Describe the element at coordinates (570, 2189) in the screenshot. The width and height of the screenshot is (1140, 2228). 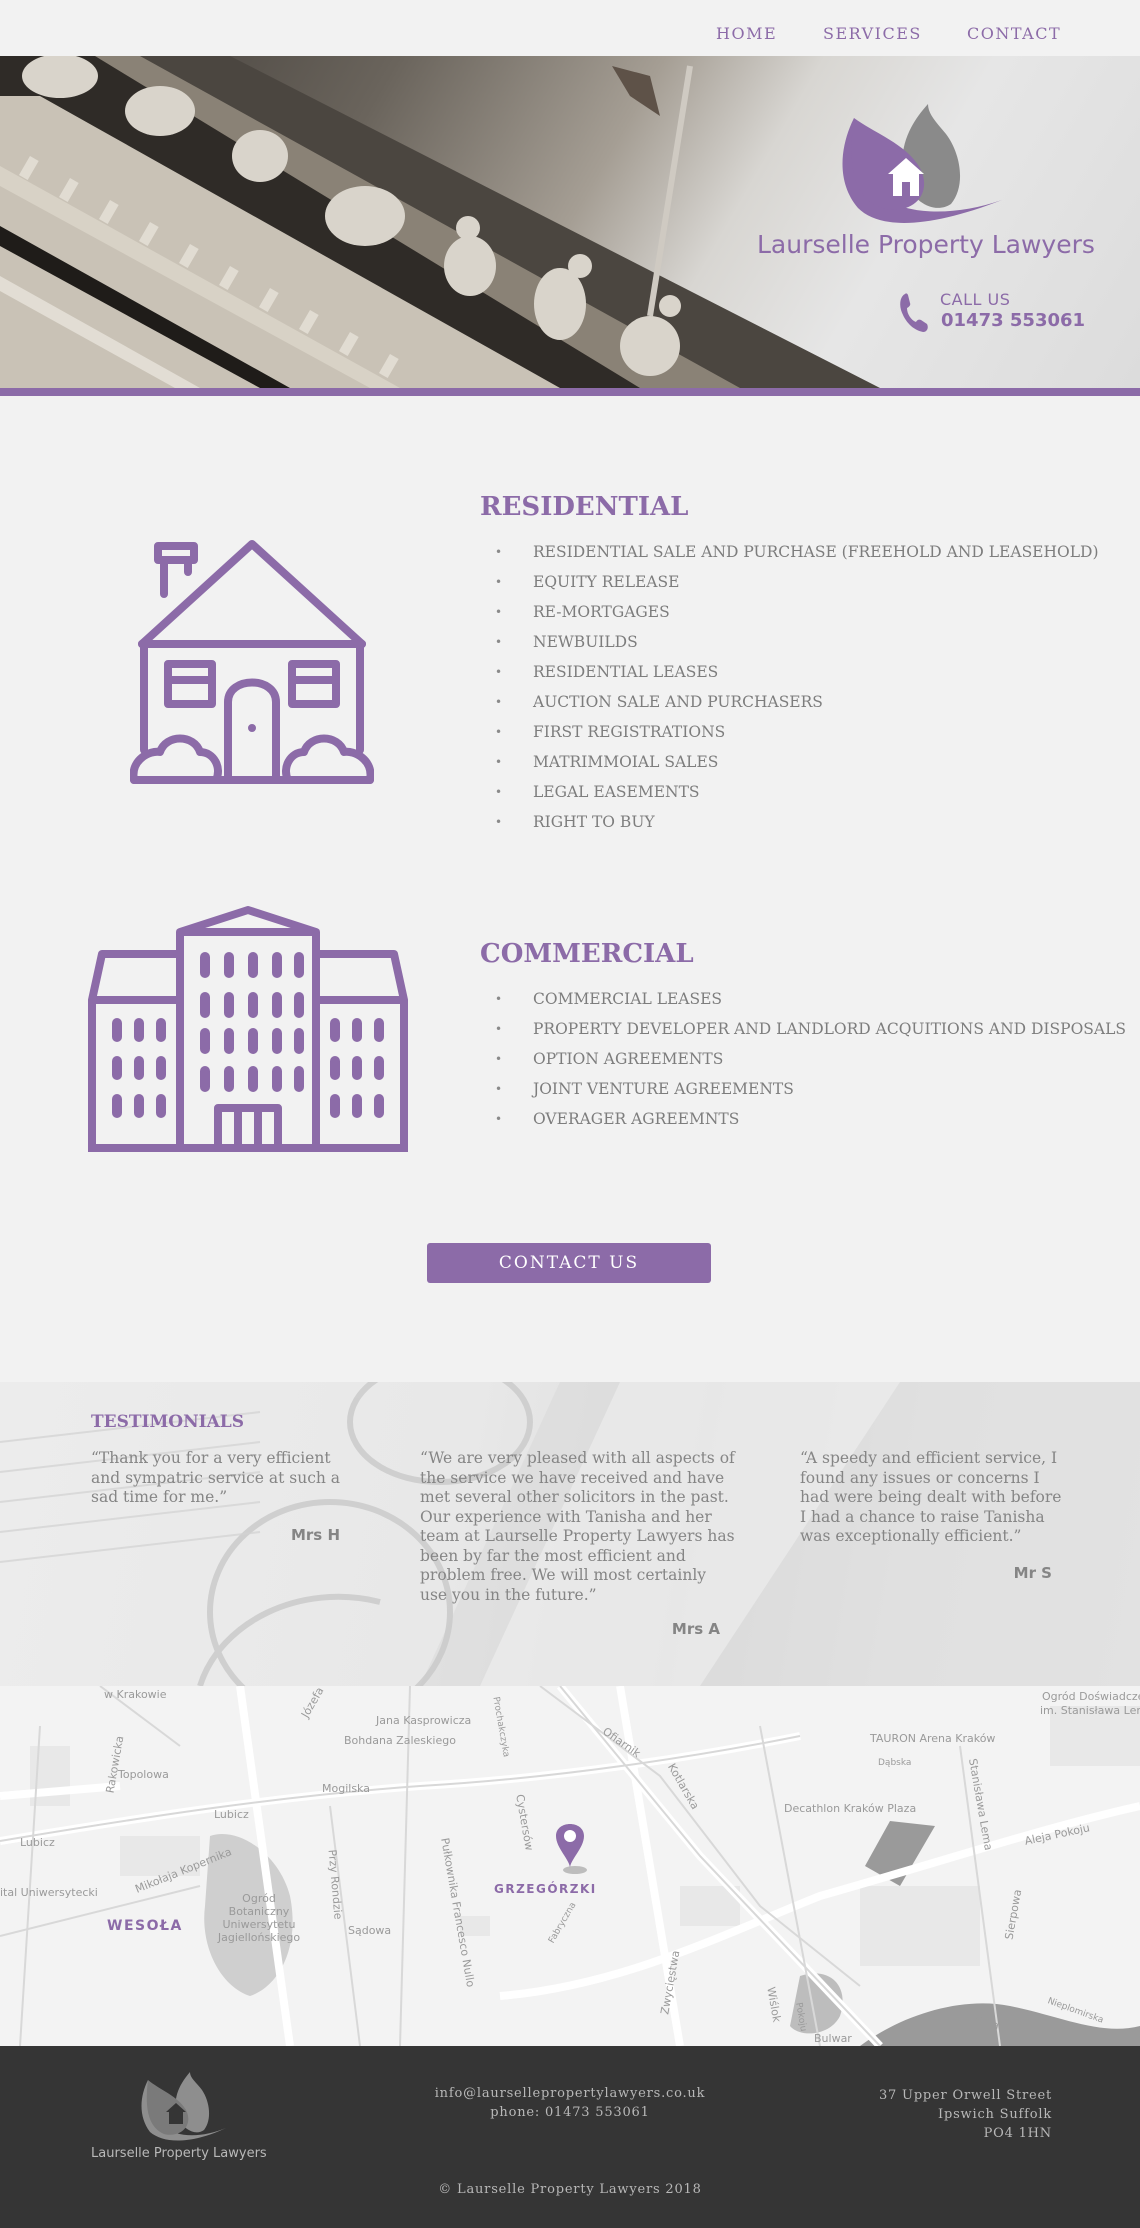
I see `footer-copyright: © Laurselle Property Lawyers 2018` at that location.